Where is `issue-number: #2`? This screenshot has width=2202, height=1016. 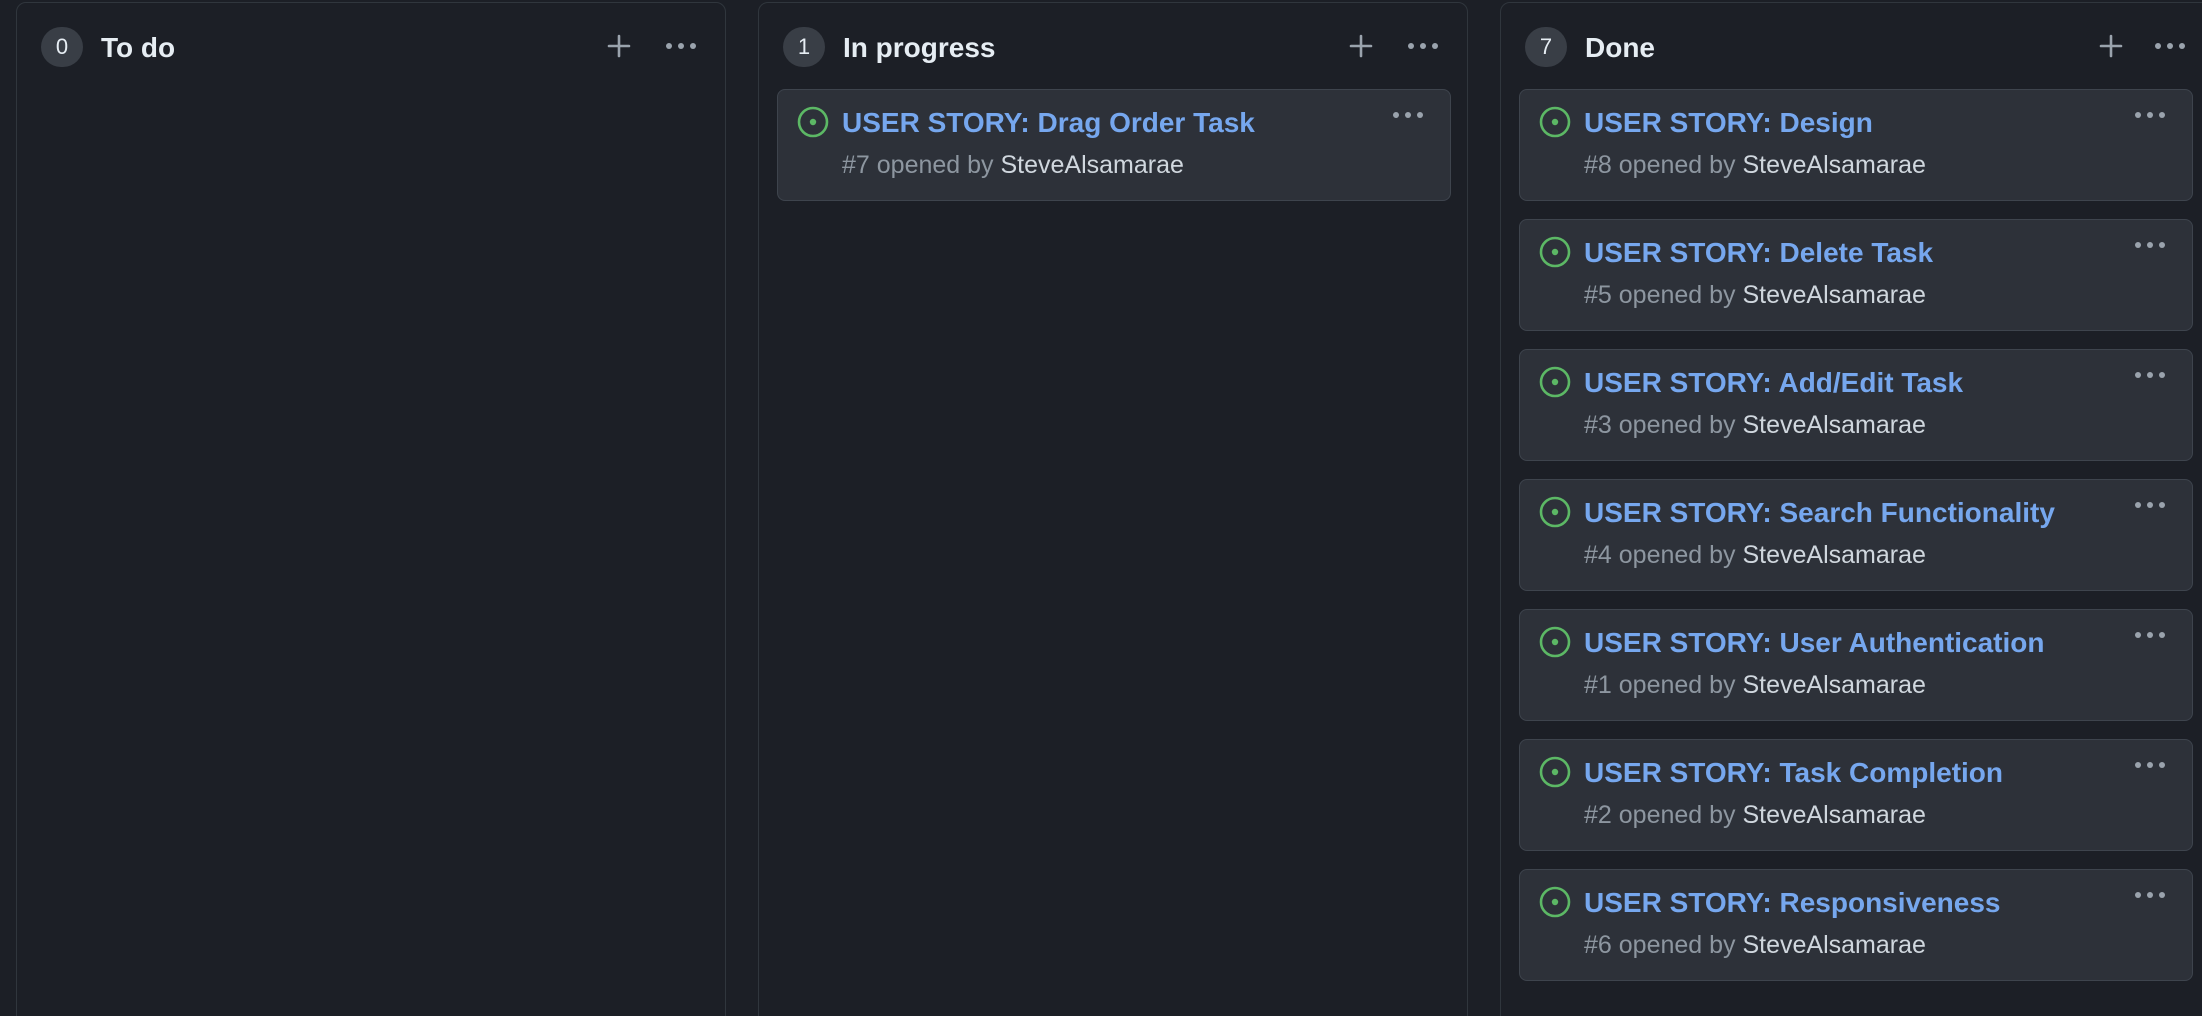
issue-number: #2 is located at coordinates (1598, 815).